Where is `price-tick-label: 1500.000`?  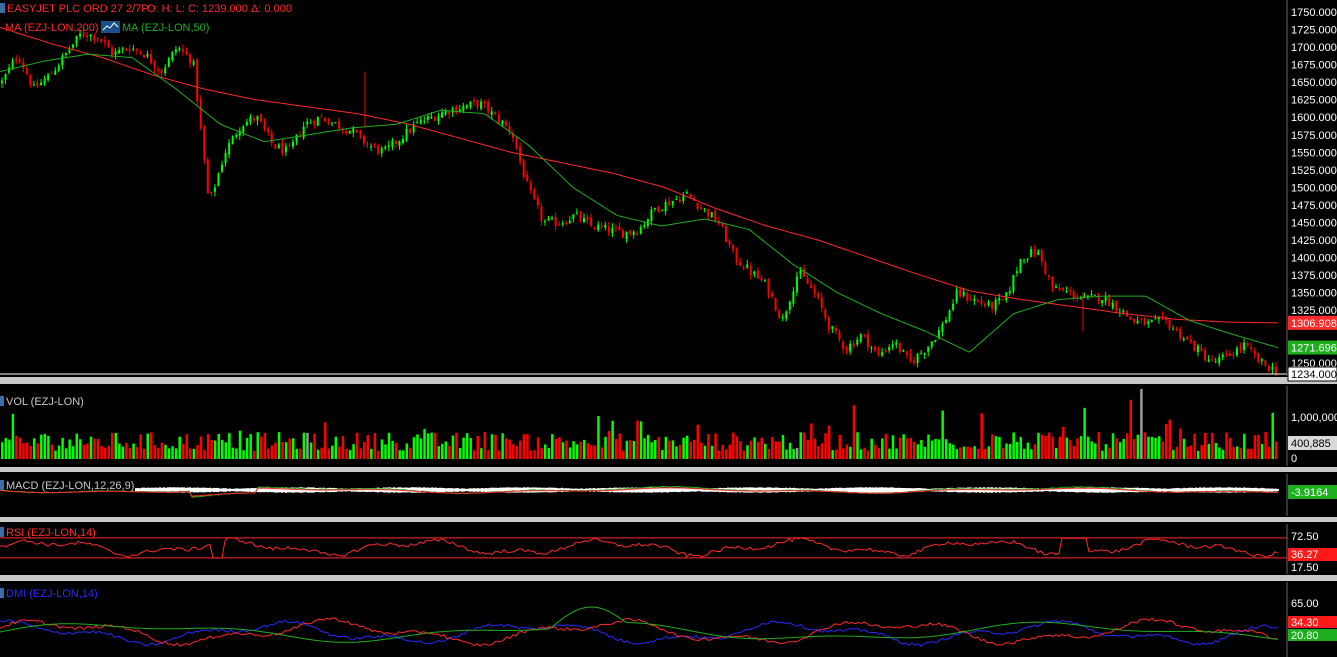 price-tick-label: 1500.000 is located at coordinates (1314, 188).